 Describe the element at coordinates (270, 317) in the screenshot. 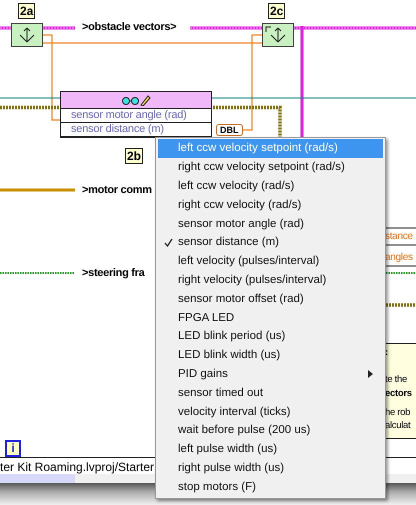

I see `menu-item: FPGA LED` at that location.